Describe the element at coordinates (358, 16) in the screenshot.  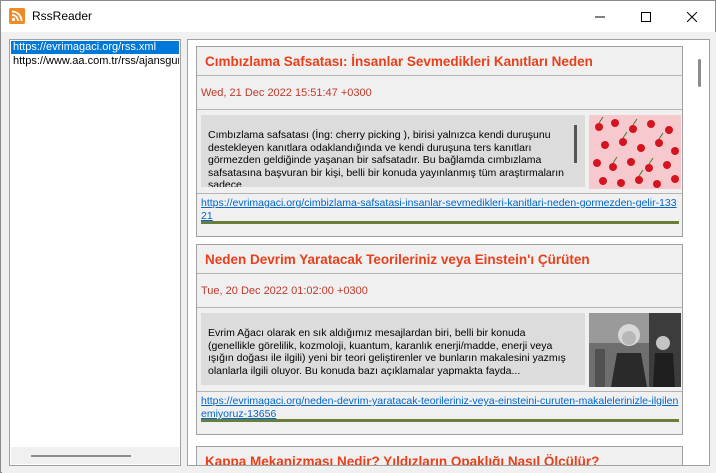
I see `title-bar: RssReader` at that location.